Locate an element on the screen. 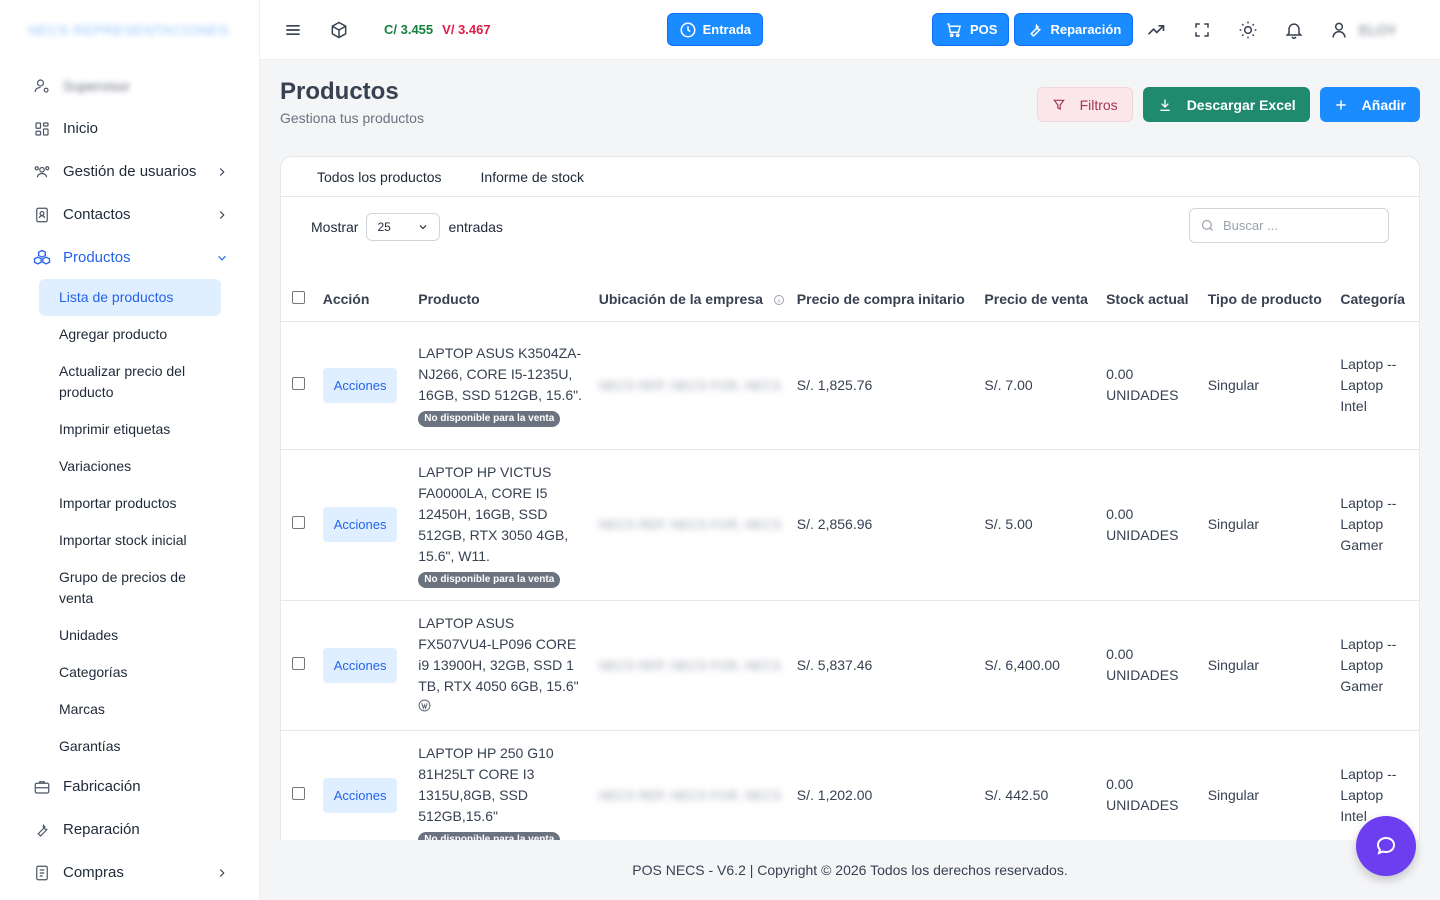  col-precio-compra: Precio de compra initario is located at coordinates (884, 299).